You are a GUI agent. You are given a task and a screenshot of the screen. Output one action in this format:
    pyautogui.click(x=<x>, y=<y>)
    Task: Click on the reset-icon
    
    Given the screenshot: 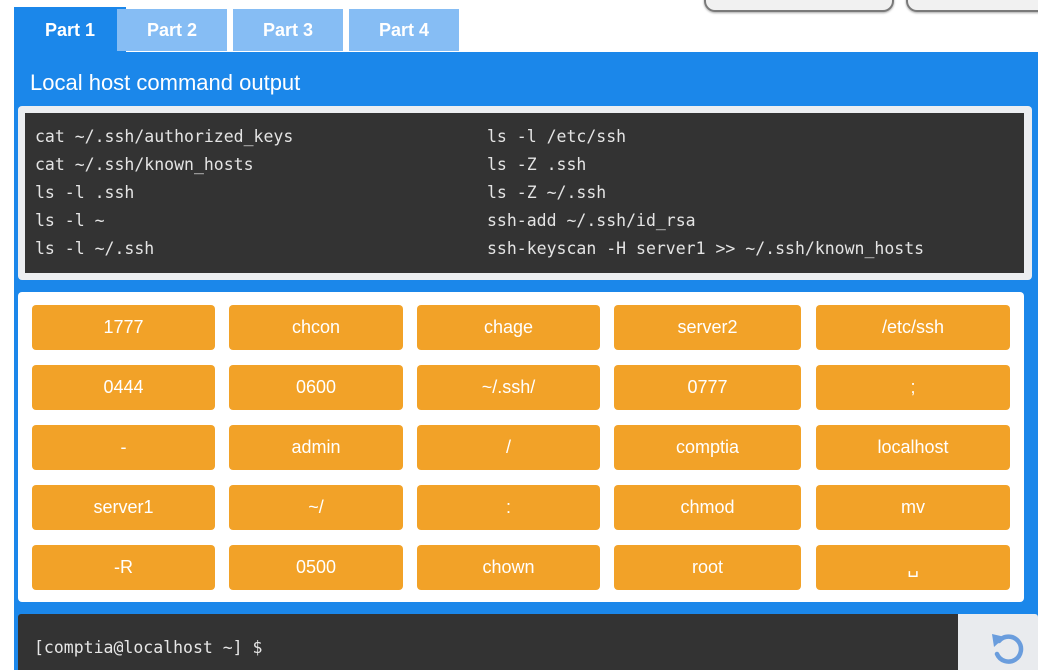 What is the action you would take?
    pyautogui.click(x=1008, y=648)
    